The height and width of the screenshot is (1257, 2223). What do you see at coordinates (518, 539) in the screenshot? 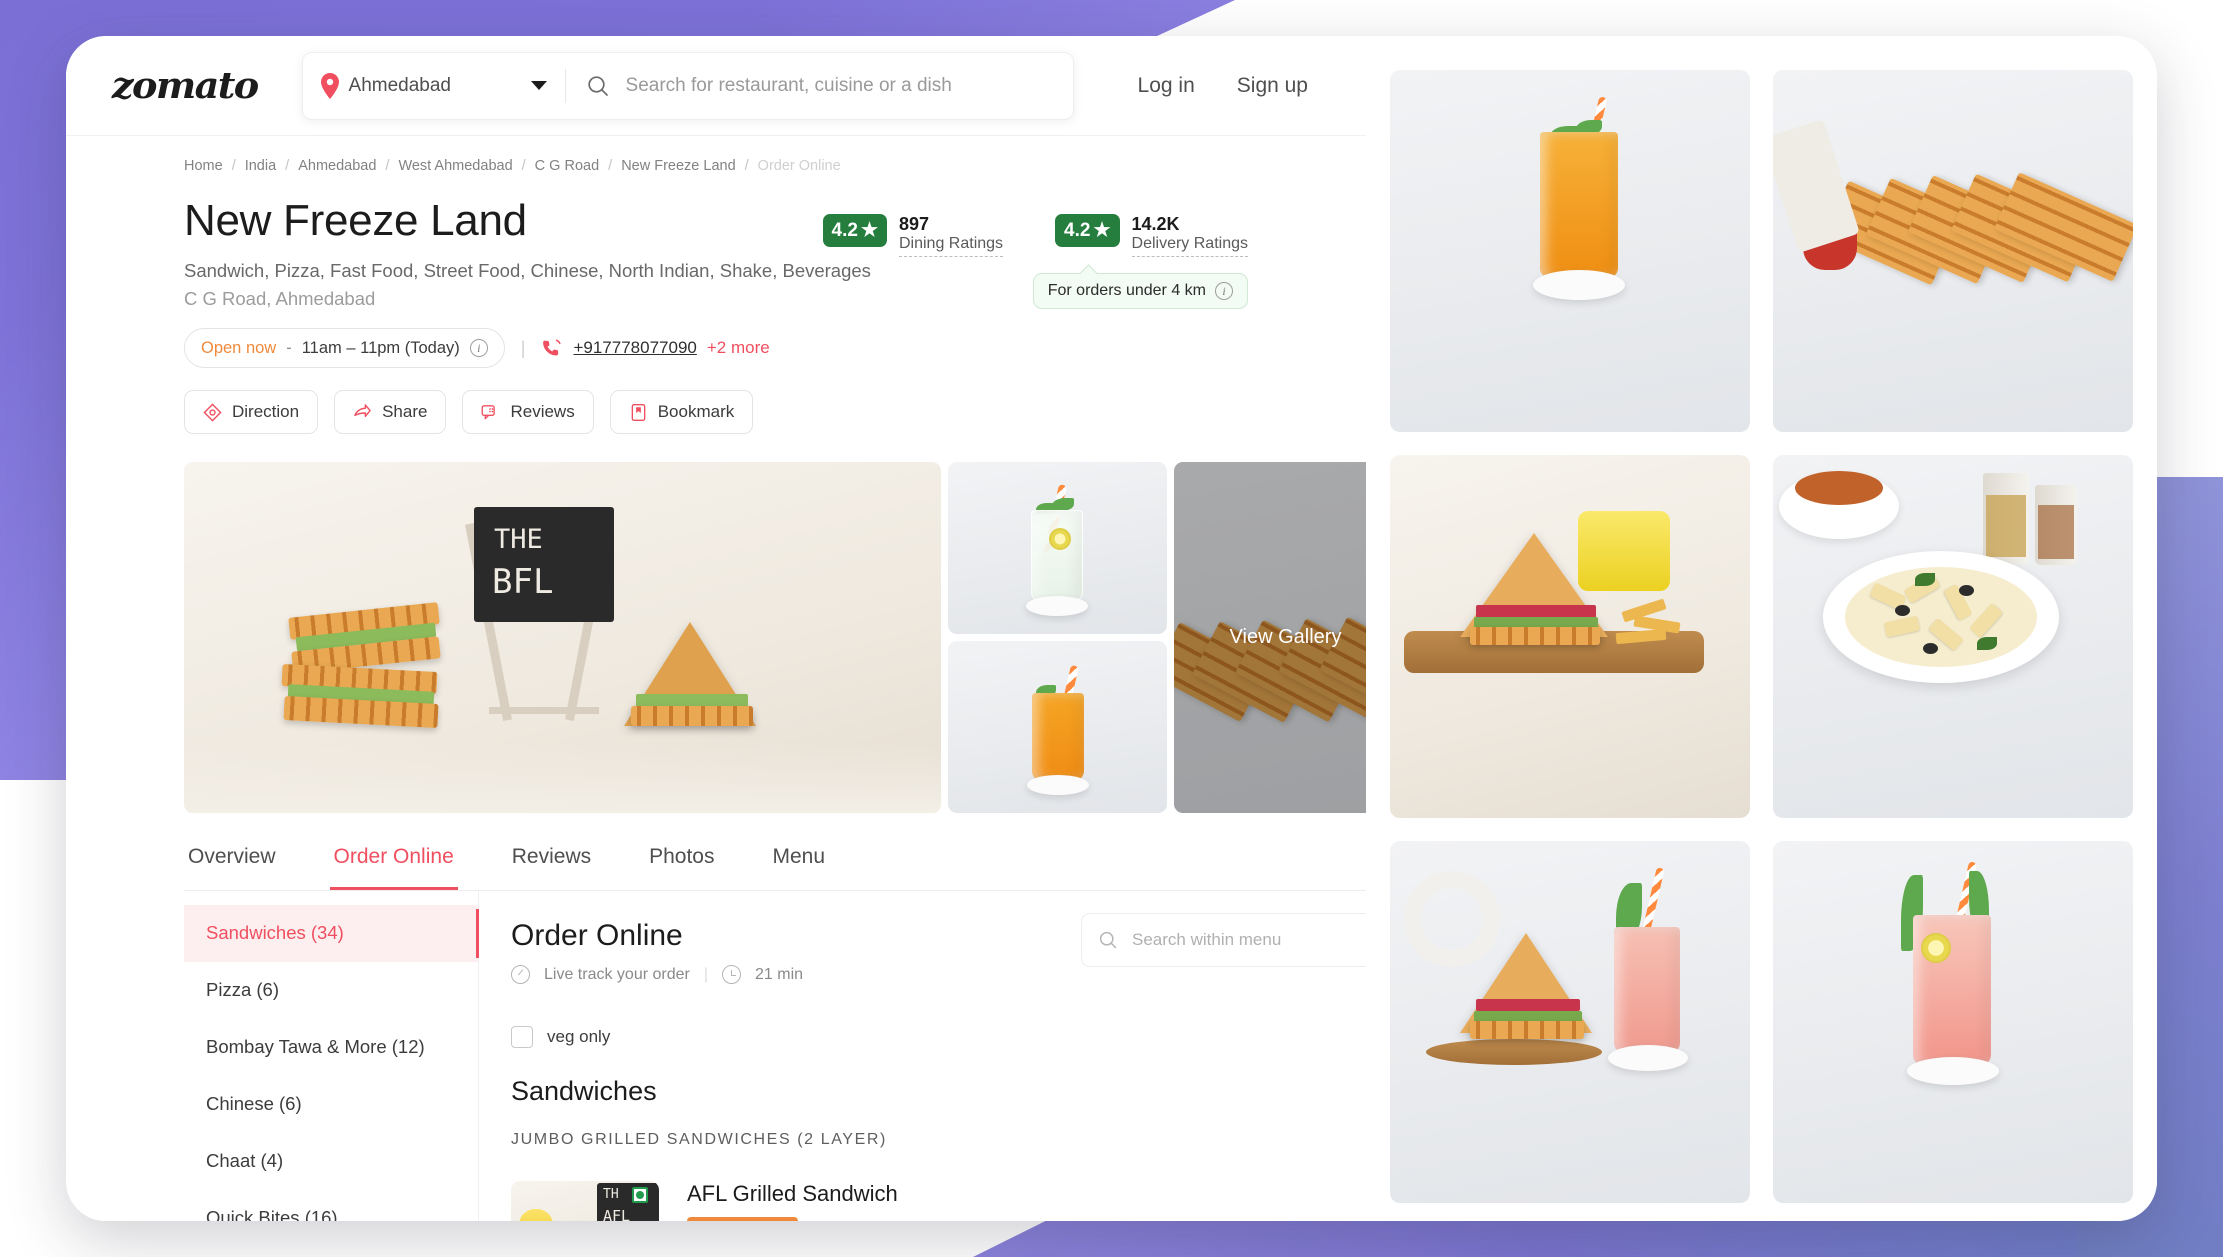
I see `chalkboard-text-the: THE` at bounding box center [518, 539].